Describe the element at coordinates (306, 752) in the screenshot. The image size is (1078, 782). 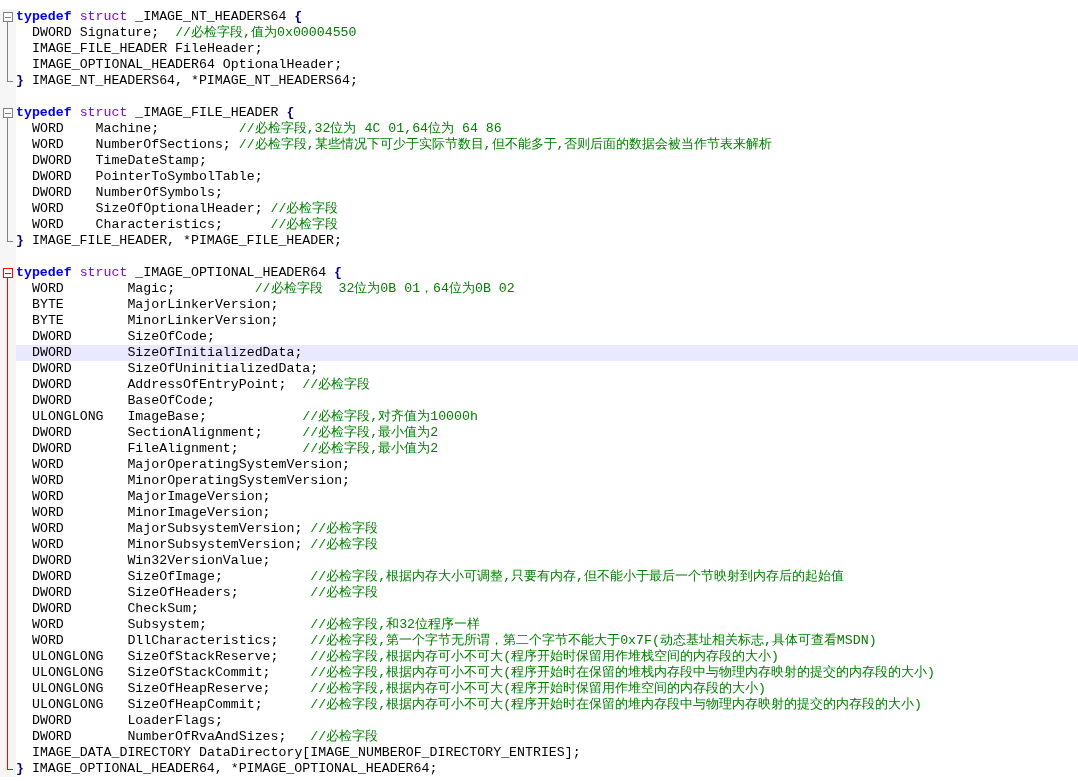
I see `code-text: IMAGE_DATA_DIRECTORY DataDirectory[IMAGE_NUMBEROF_DIRECTORY_ENTRIES];` at that location.